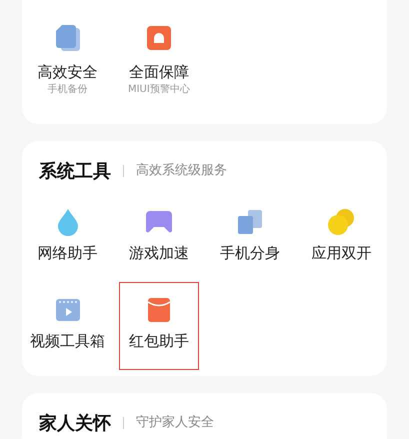  Describe the element at coordinates (250, 238) in the screenshot. I see `tool-item: 手机分身` at that location.